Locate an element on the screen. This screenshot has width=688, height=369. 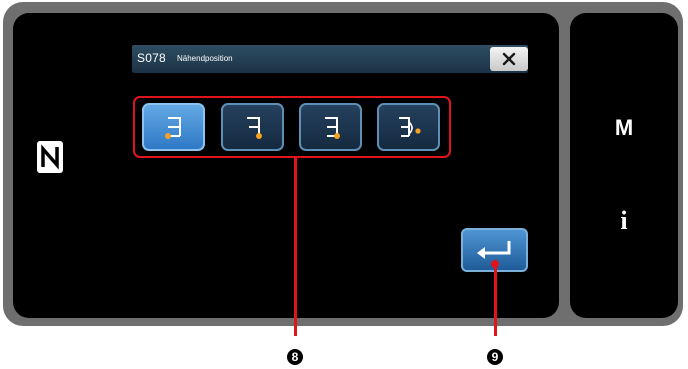
enter-icon is located at coordinates (493, 250).